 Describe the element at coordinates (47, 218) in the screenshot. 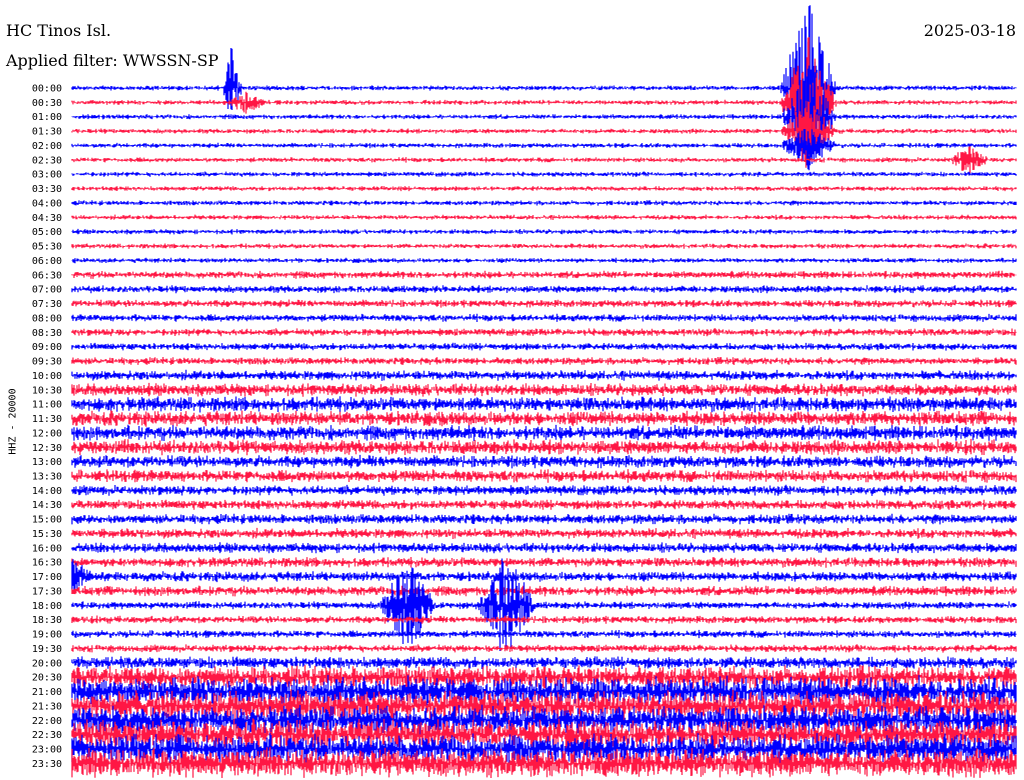

I see `row-label-0430: 04:30` at that location.